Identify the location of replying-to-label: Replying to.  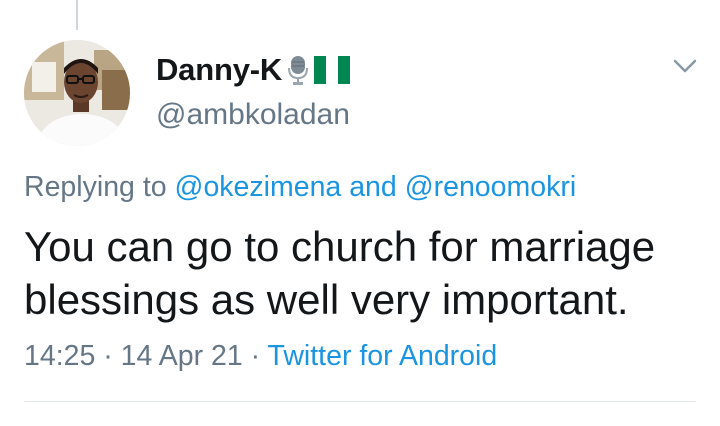
(95, 187).